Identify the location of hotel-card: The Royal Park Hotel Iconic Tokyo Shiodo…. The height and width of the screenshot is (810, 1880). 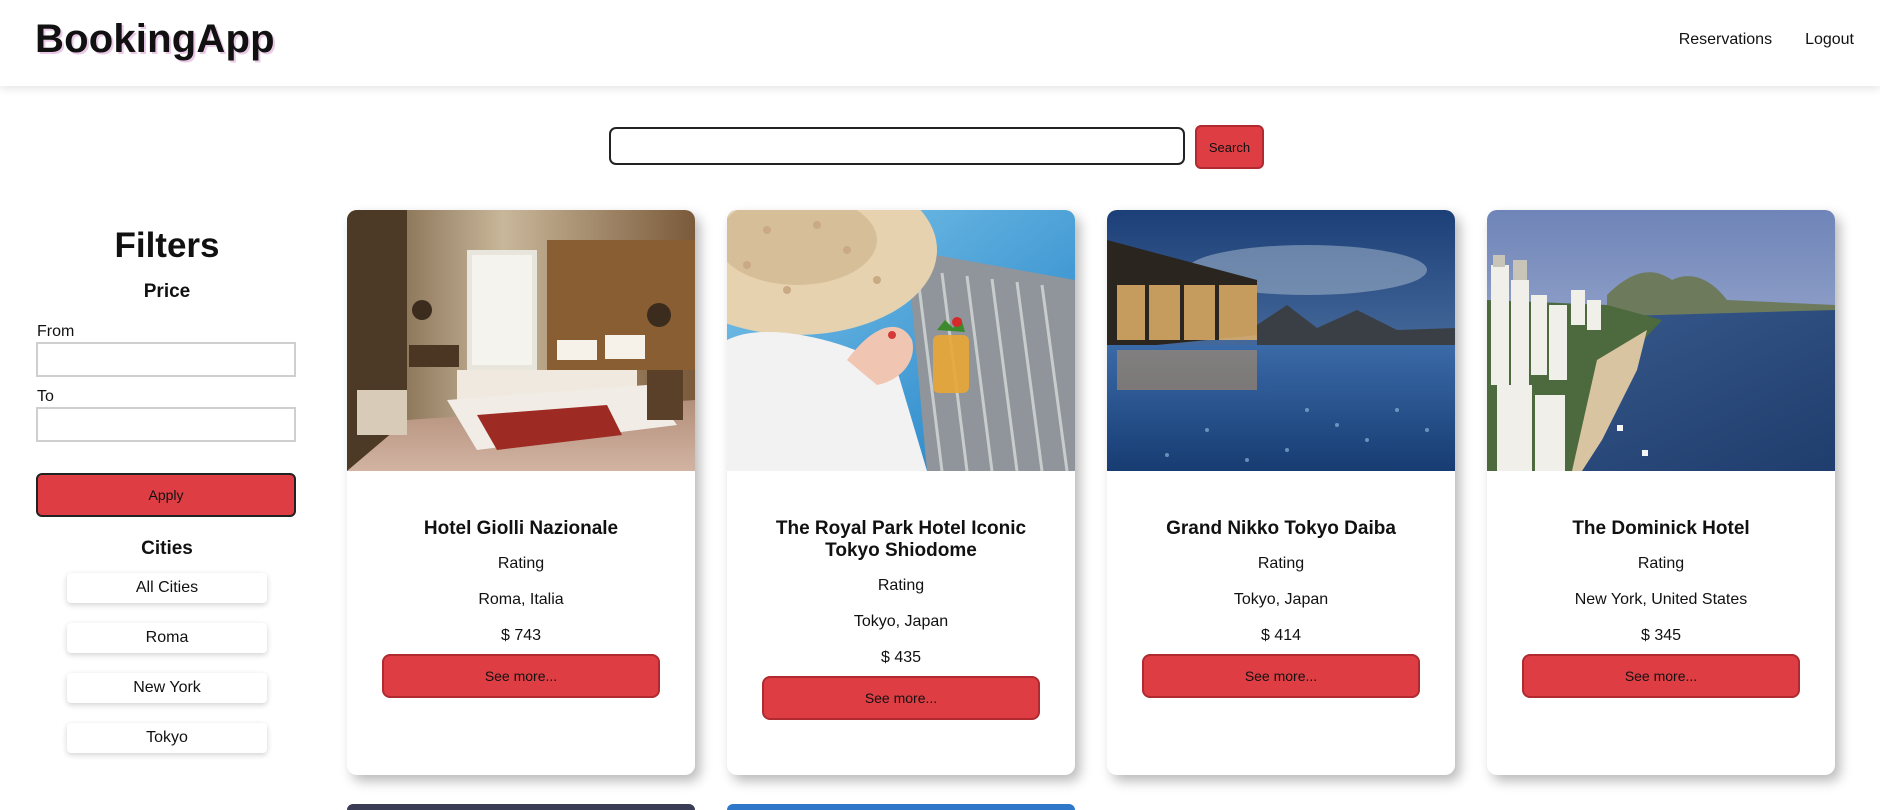
(901, 492).